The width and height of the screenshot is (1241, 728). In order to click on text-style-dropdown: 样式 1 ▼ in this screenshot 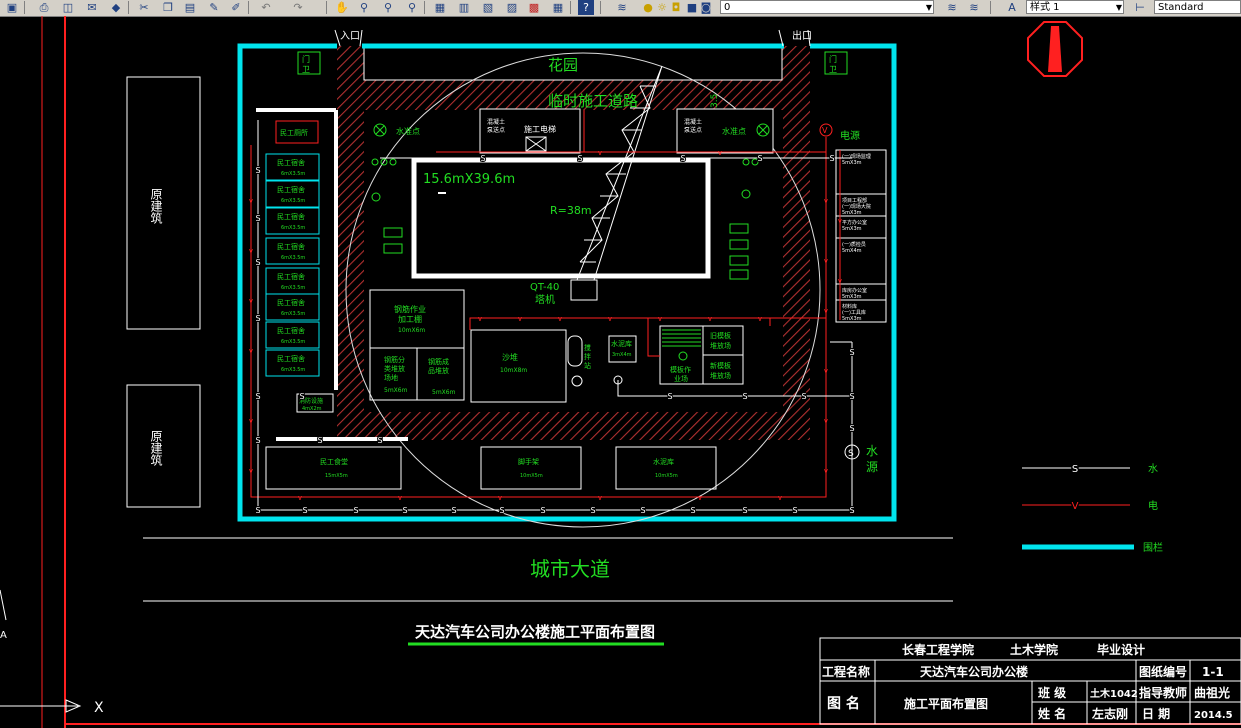, I will do `click(1075, 7)`.